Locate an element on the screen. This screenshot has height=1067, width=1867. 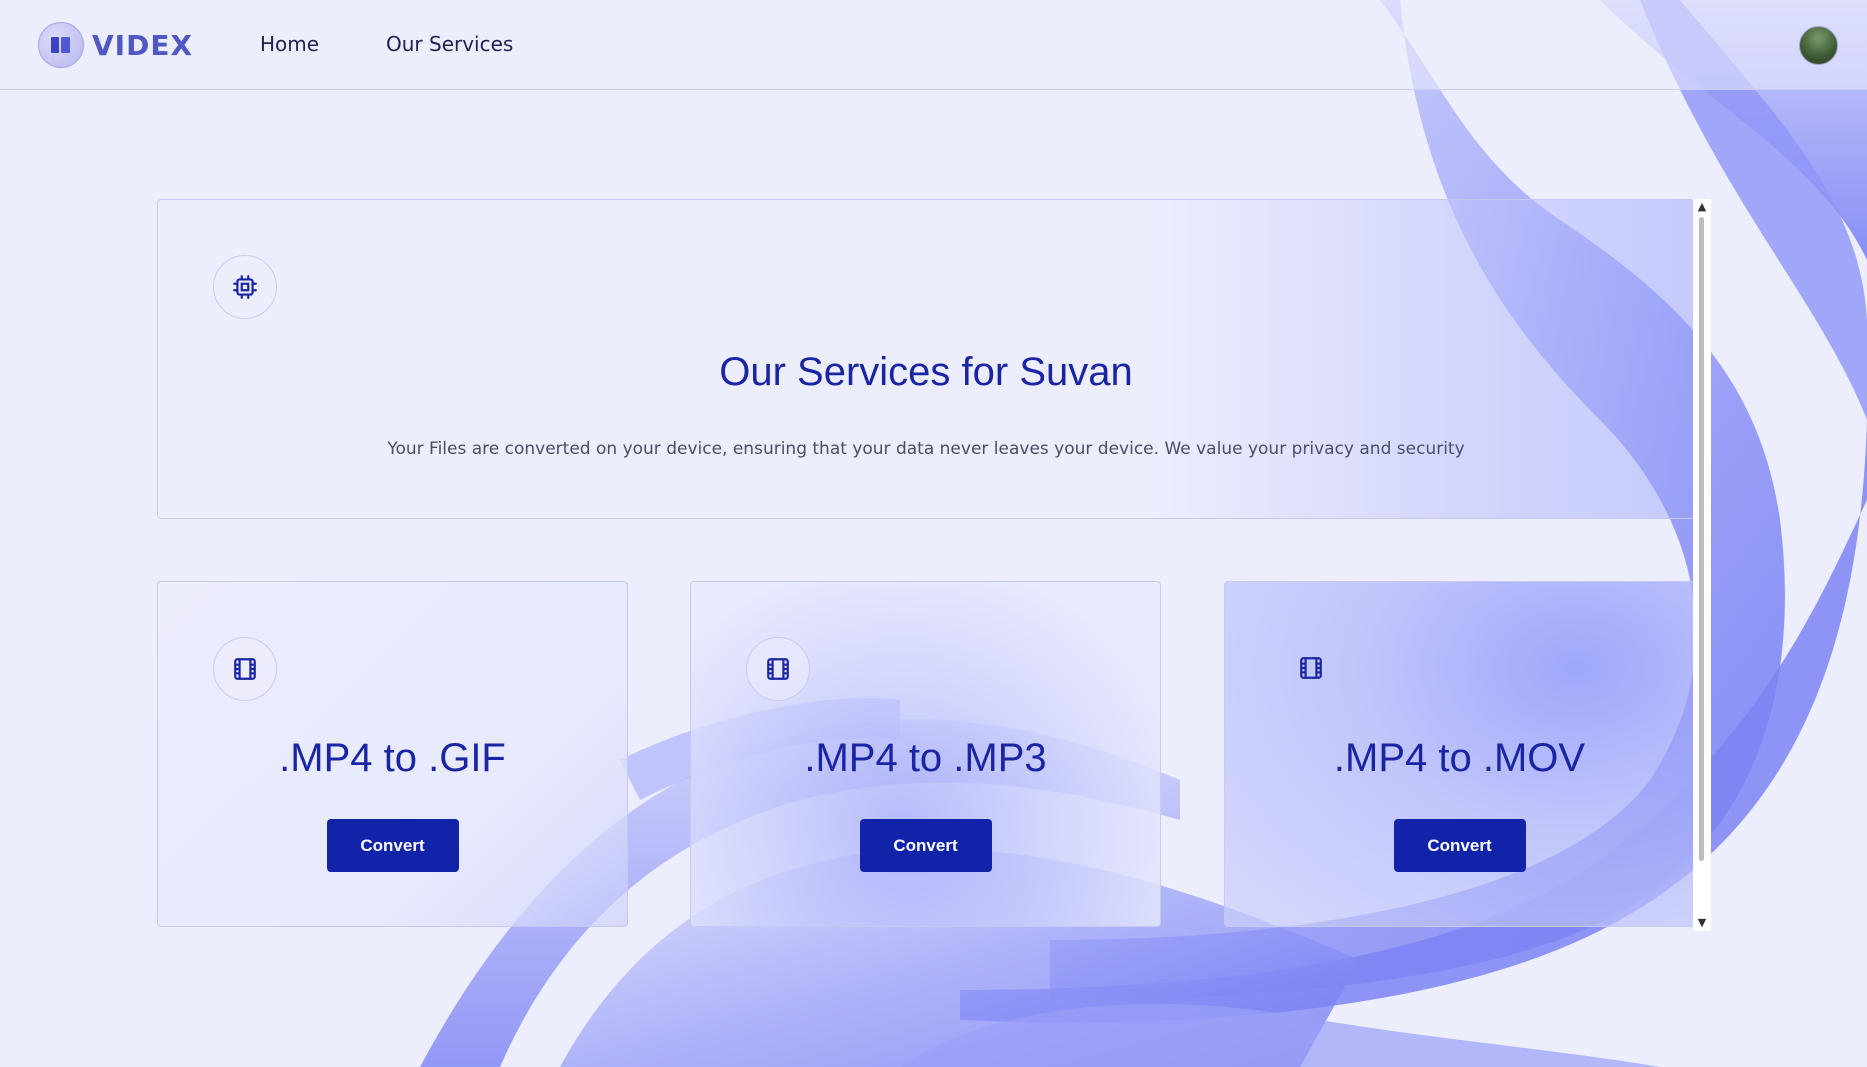
service-card-mp4-mp3: .MP4 to .MP3 Convert is located at coordinates (925, 754).